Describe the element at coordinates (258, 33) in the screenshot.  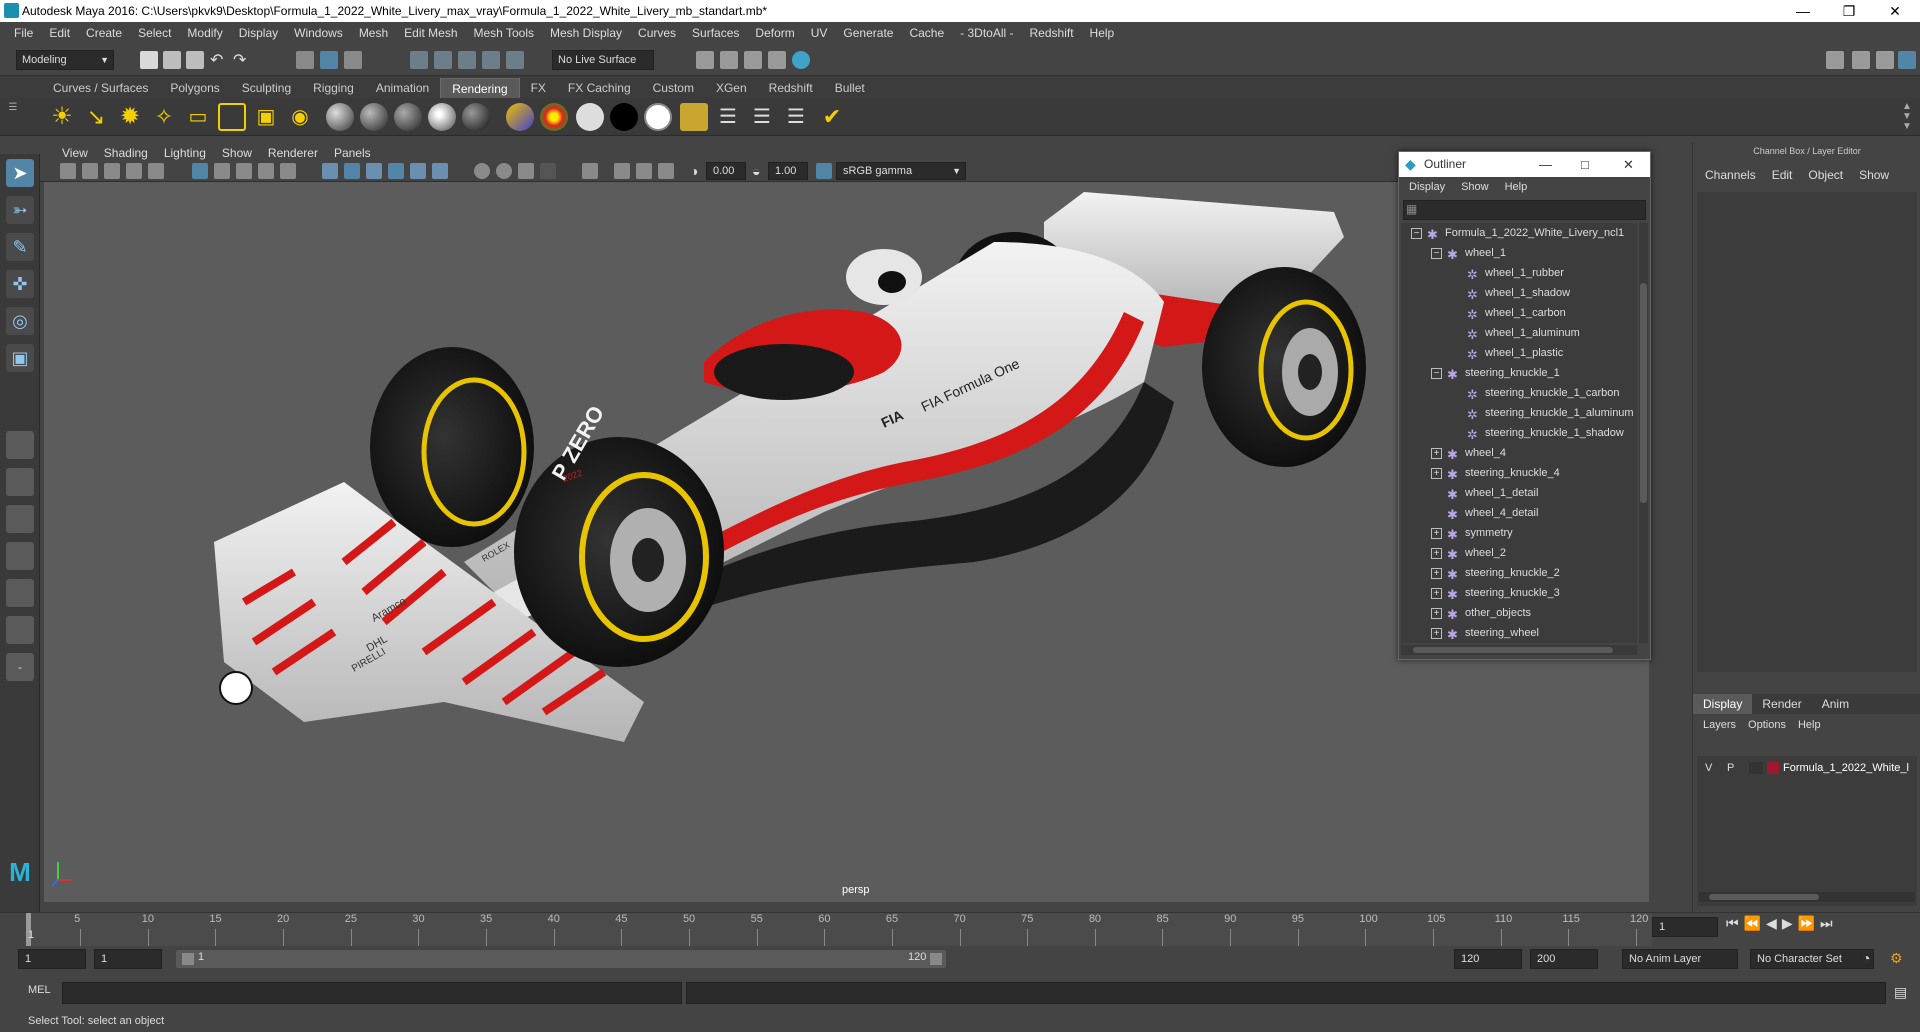
I see `menu-display: Display` at that location.